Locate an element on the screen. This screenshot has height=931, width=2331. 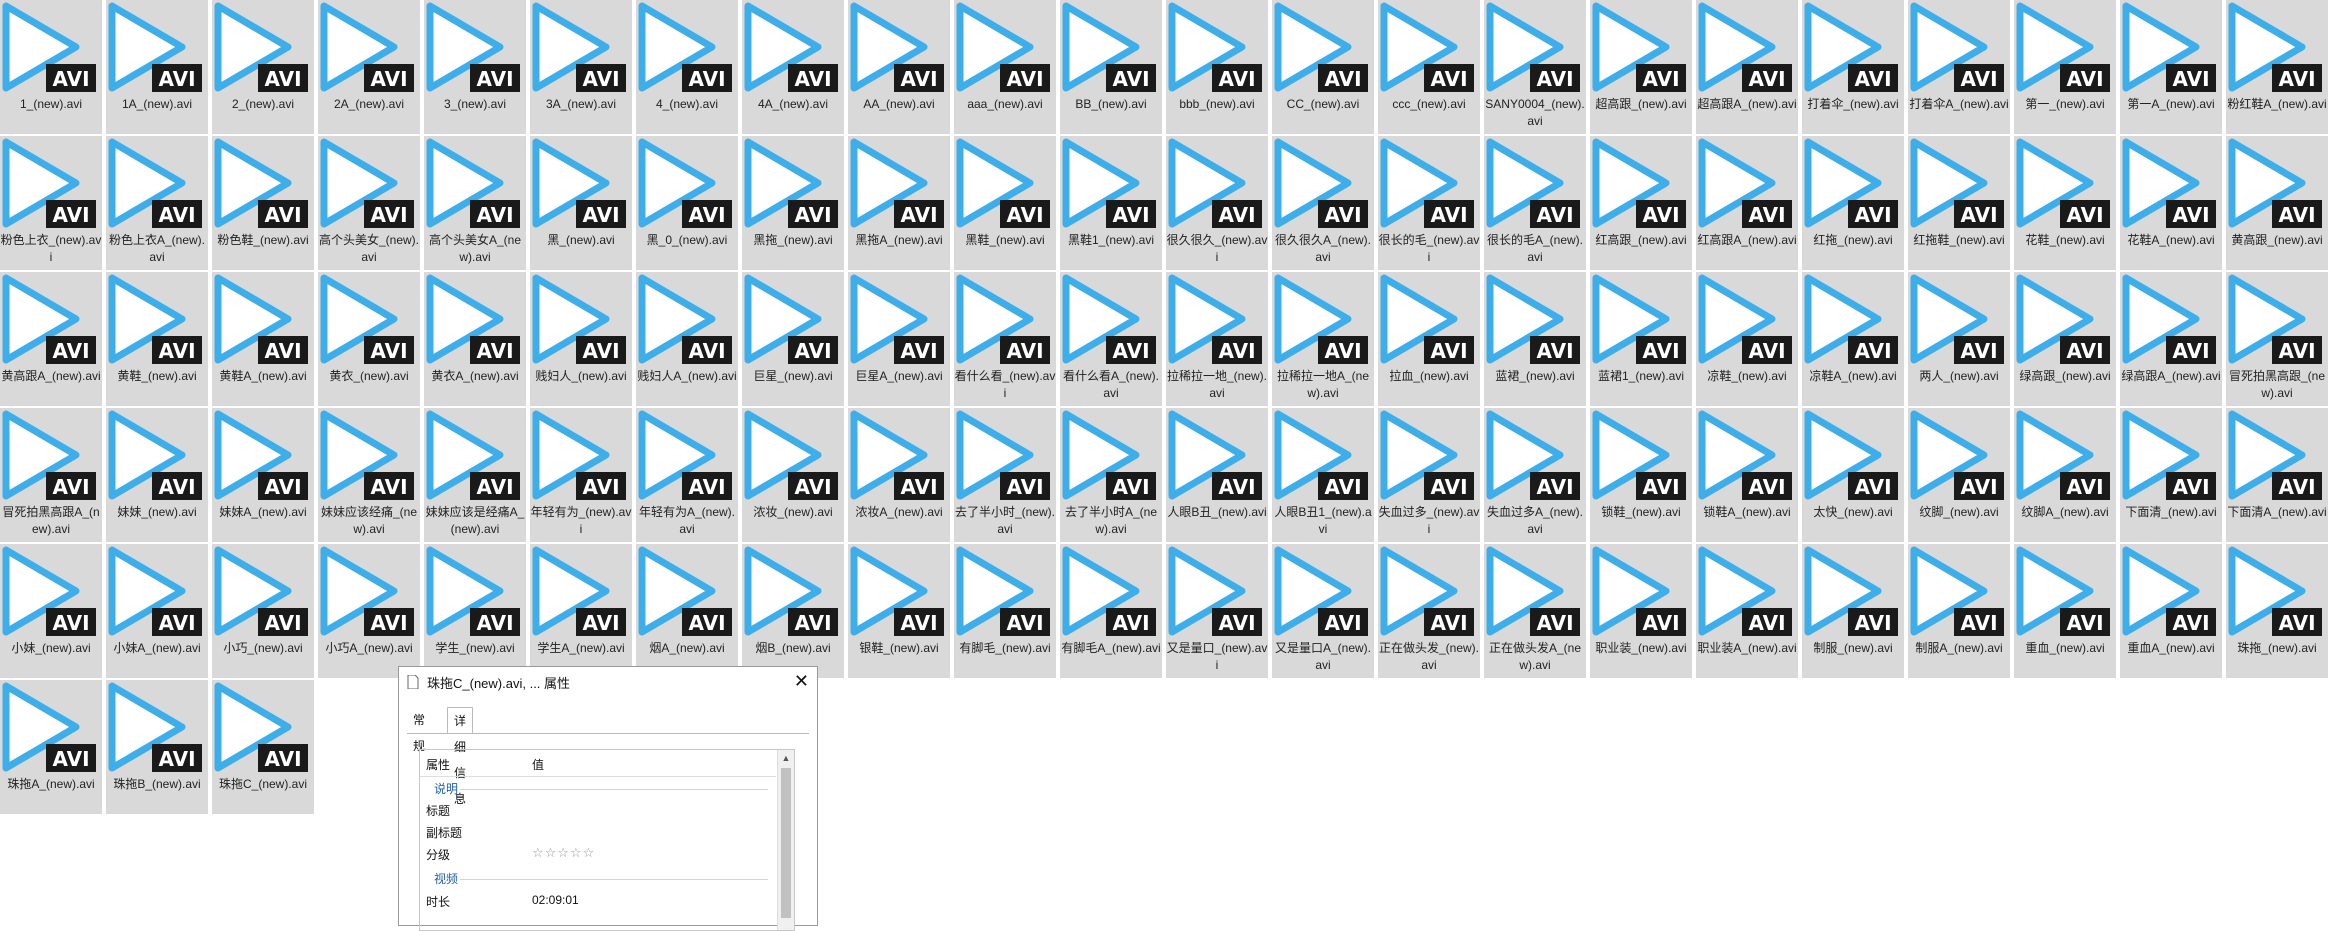
file-item: AVI 红拖鞋_(new).avi is located at coordinates (1959, 203).